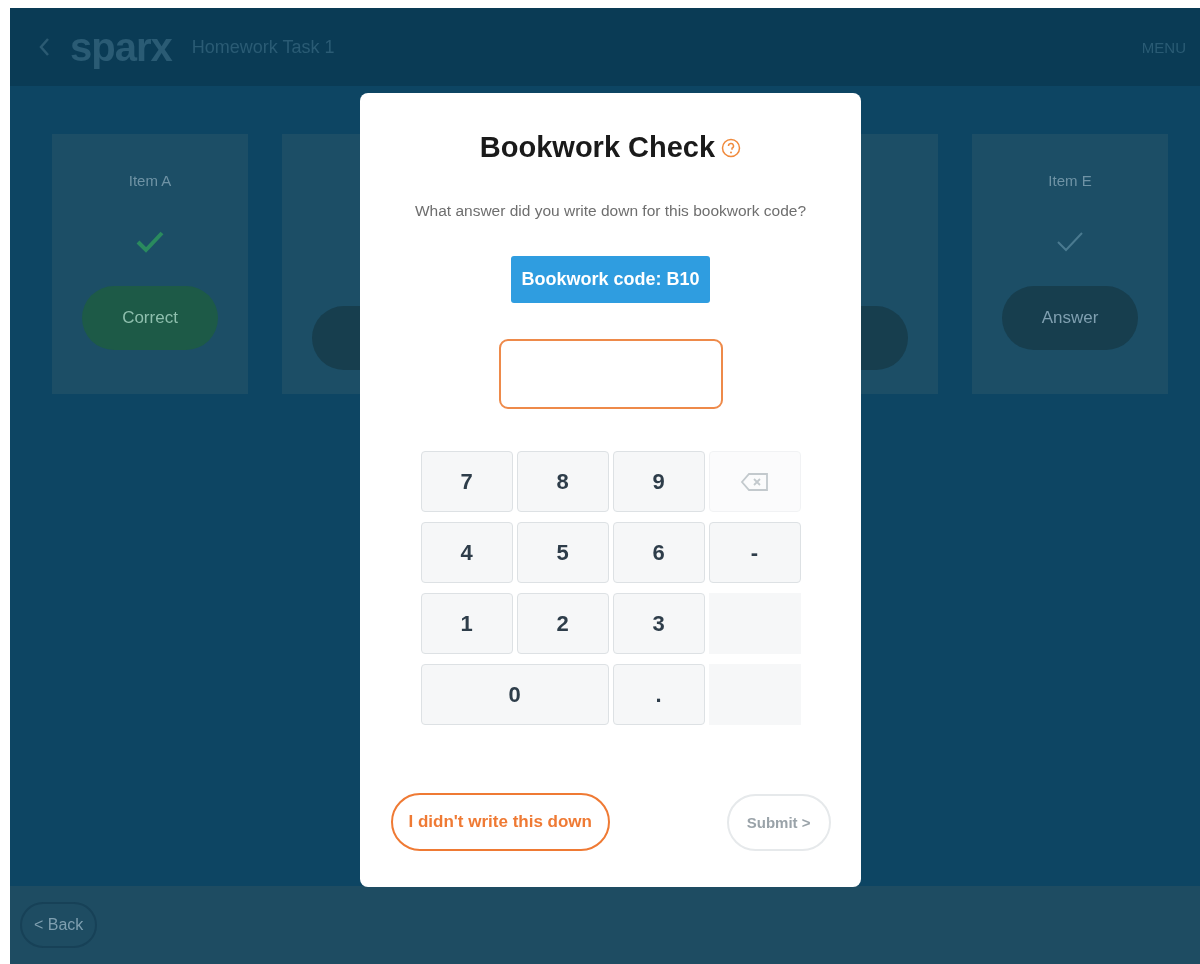 The height and width of the screenshot is (964, 1200). Describe the element at coordinates (658, 623) in the screenshot. I see `keypad-key: 3` at that location.